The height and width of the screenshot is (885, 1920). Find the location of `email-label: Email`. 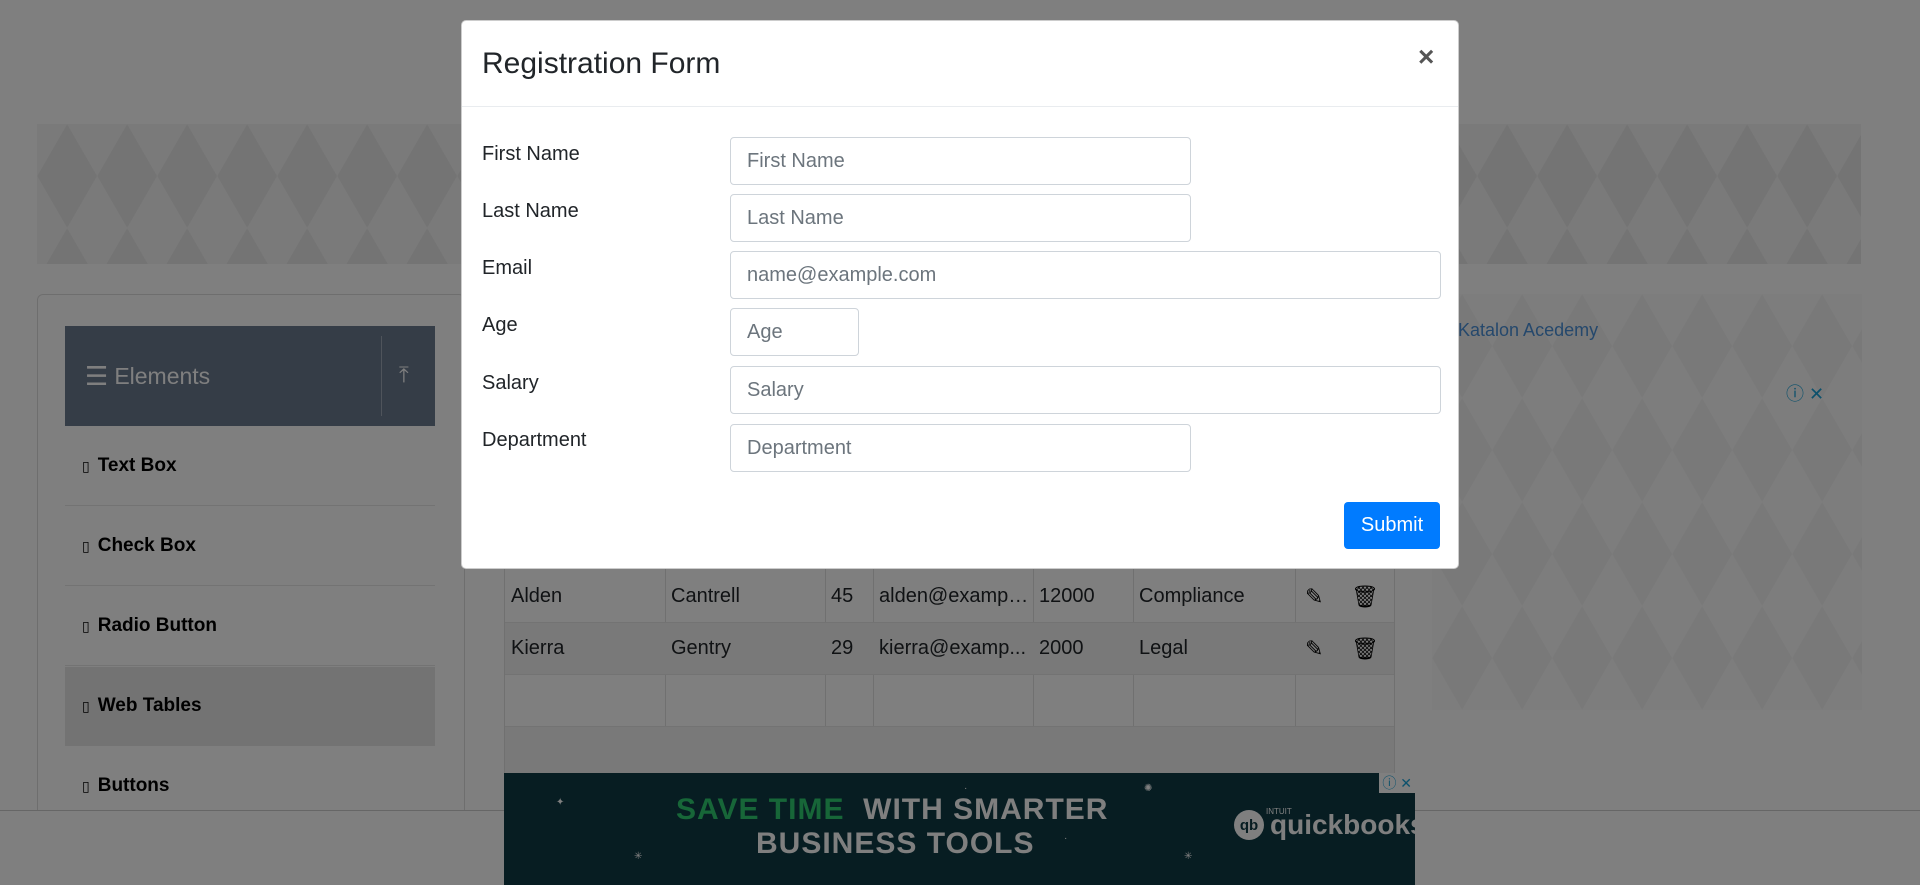

email-label: Email is located at coordinates (507, 268).